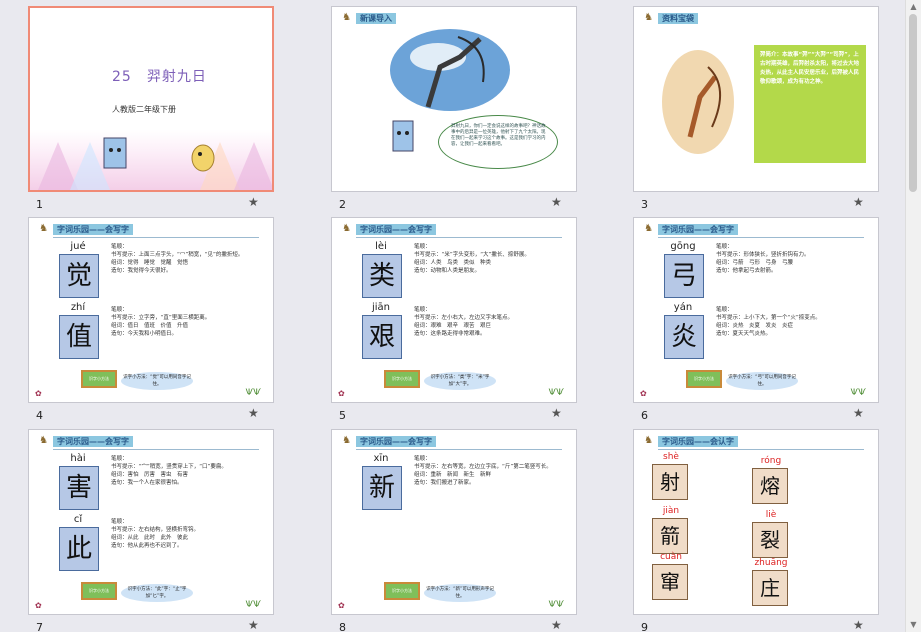  What do you see at coordinates (381, 246) in the screenshot?
I see `pinyin: lèi` at bounding box center [381, 246].